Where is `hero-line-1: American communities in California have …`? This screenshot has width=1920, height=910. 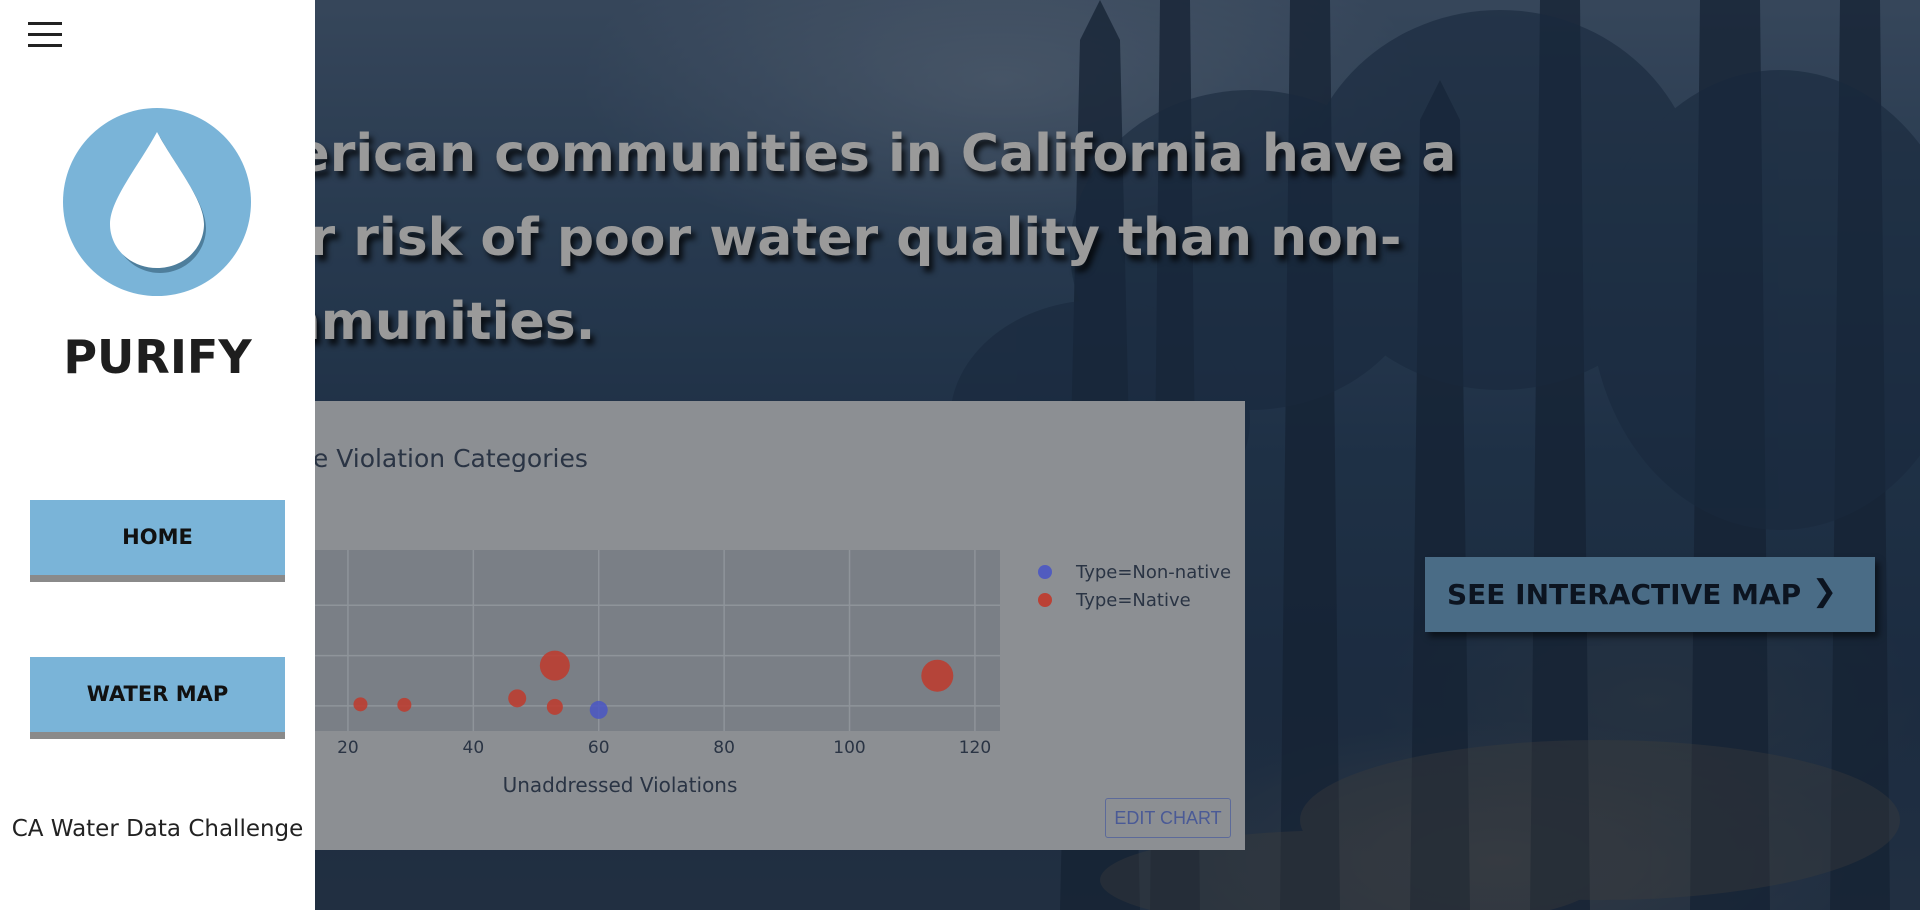
hero-line-1: American communities in California have … is located at coordinates (828, 154).